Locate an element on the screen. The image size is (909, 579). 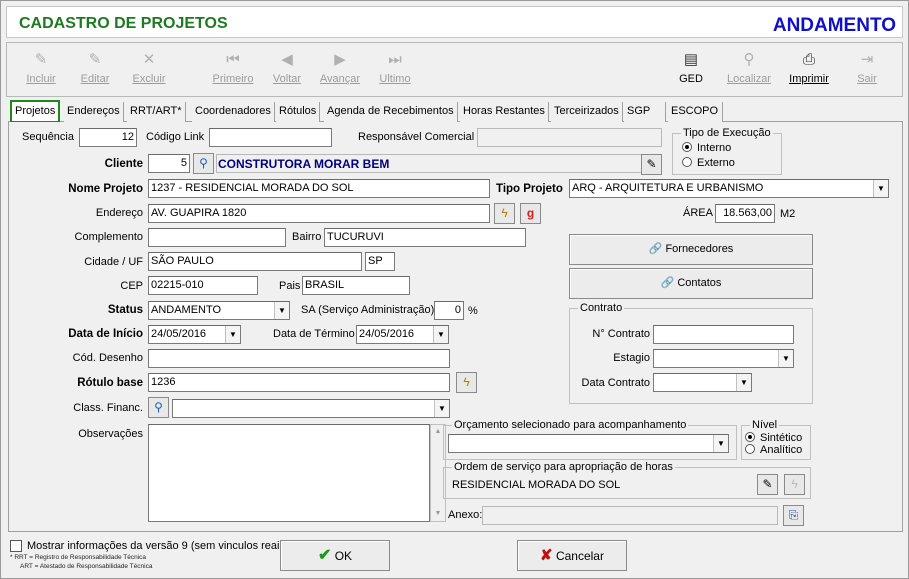
ultimo-button: ⏭ Ultimo is located at coordinates (395, 70).